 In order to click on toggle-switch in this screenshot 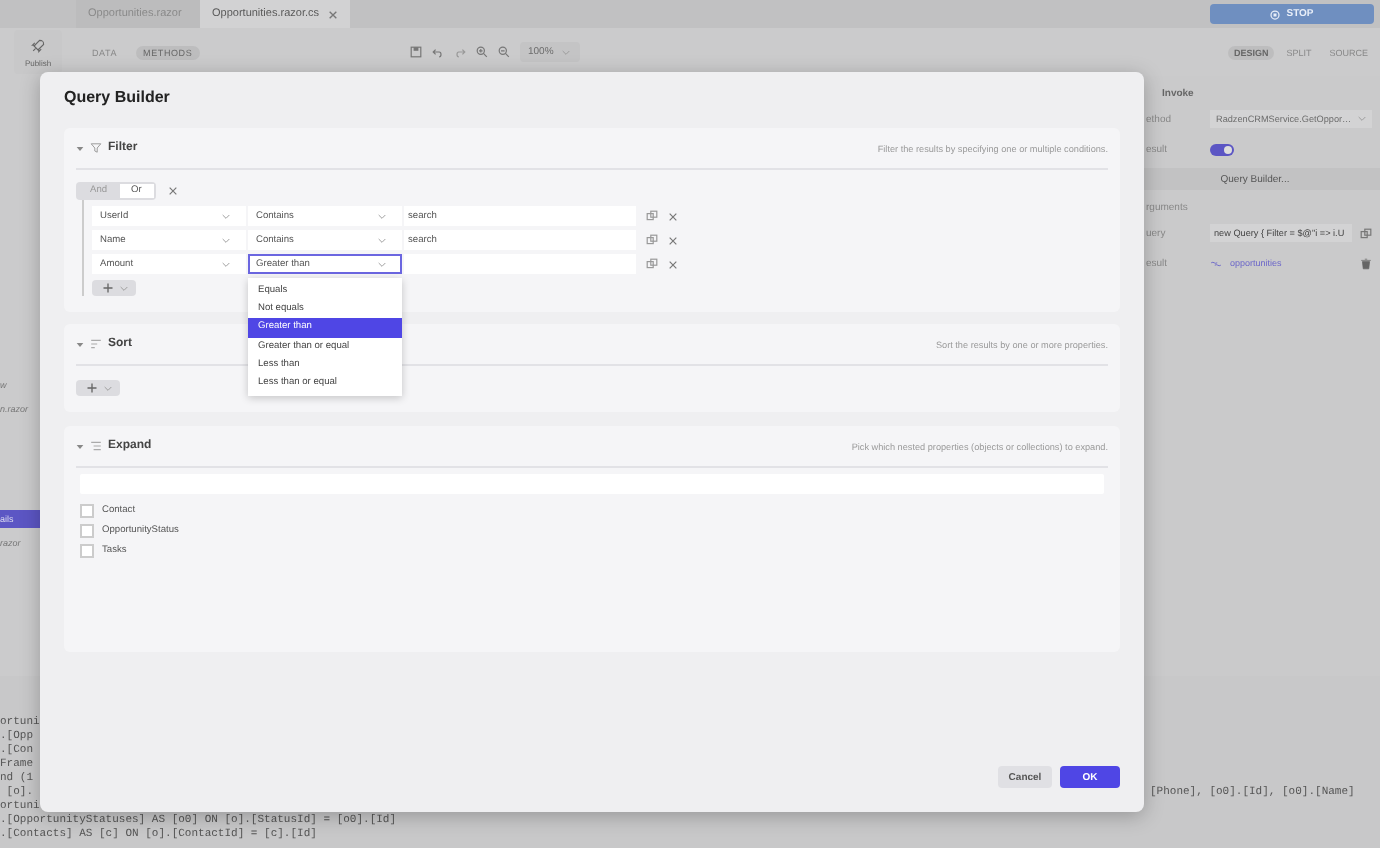, I will do `click(1222, 149)`.